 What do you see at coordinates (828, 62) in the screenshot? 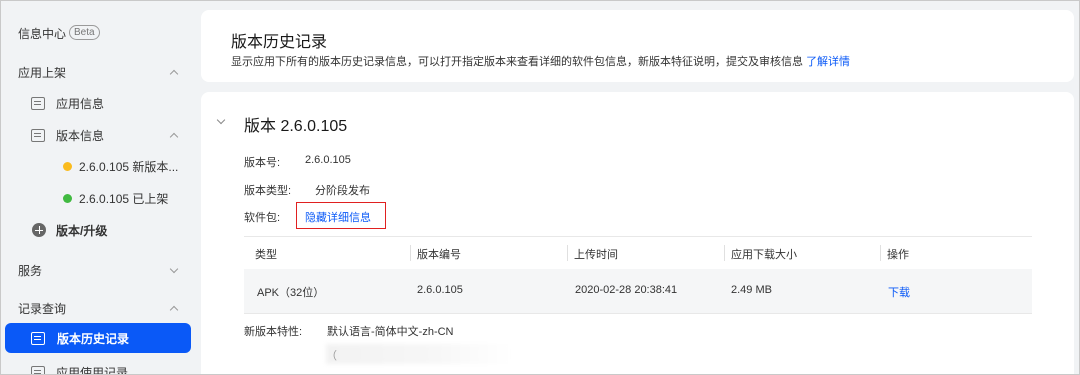
I see `learn-more-link: 了解详情` at bounding box center [828, 62].